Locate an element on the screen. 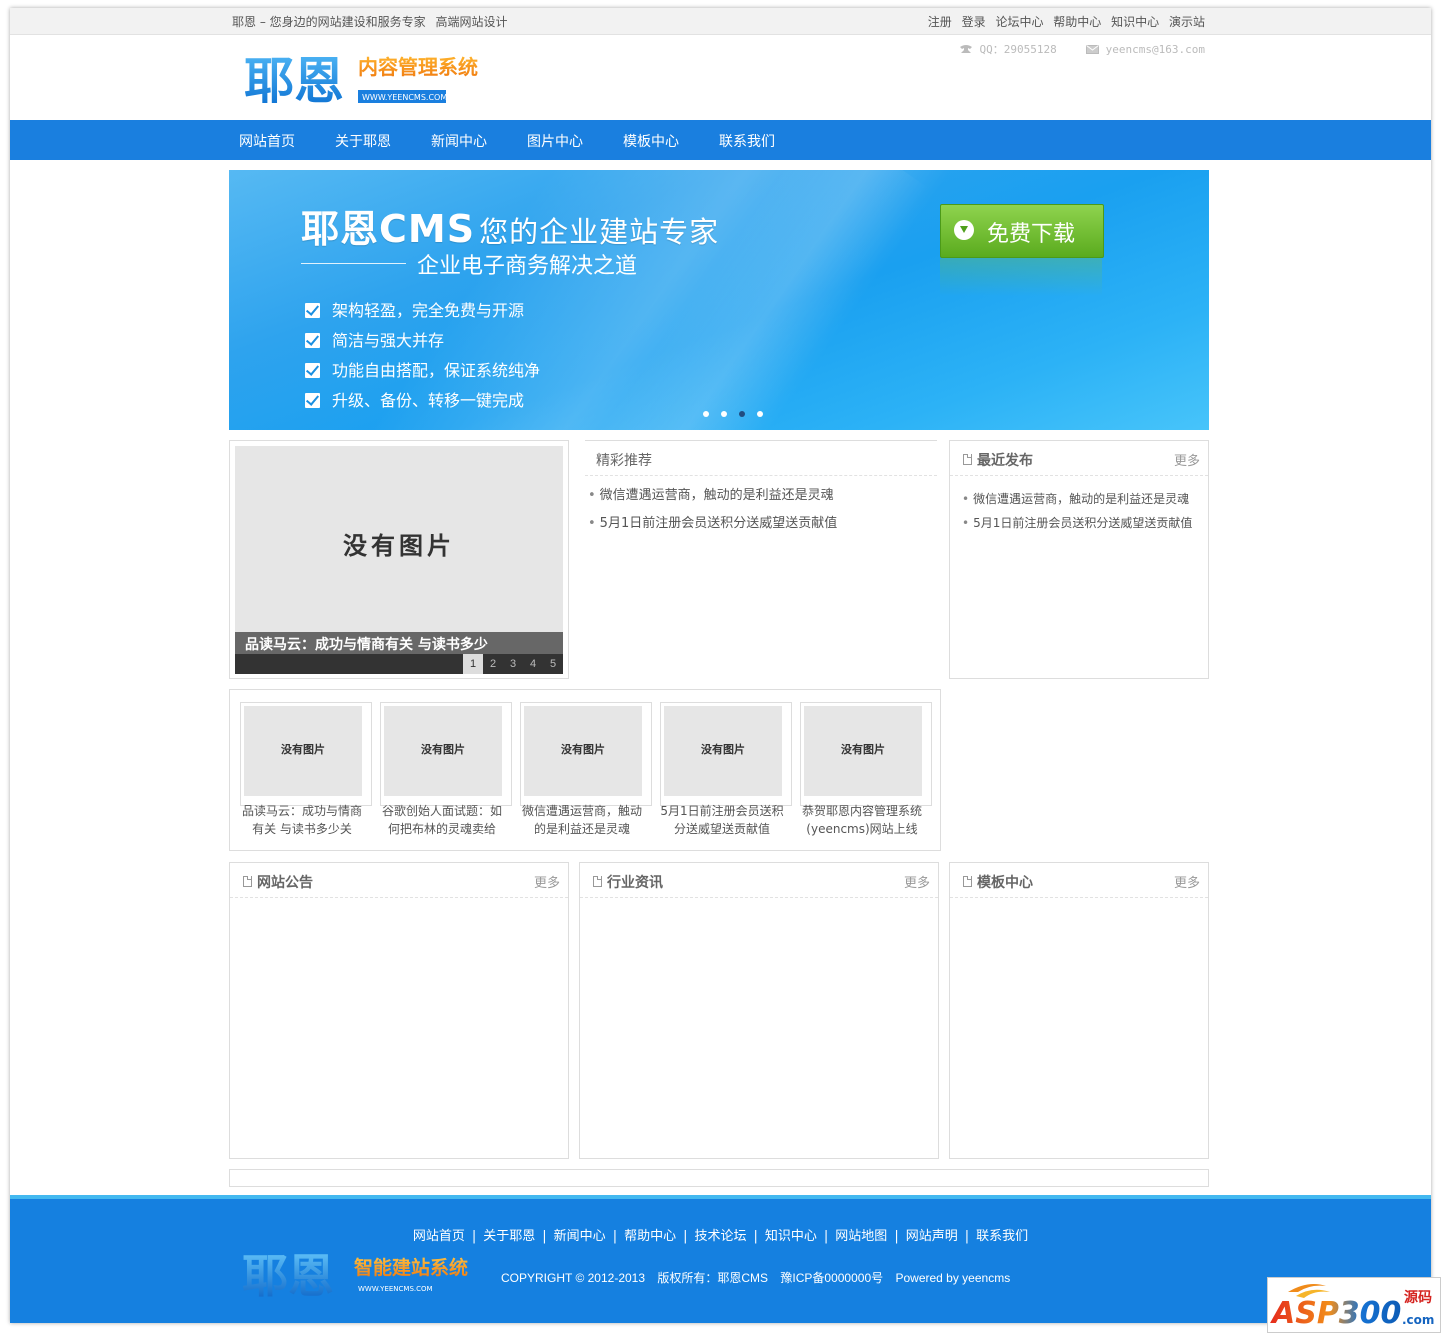 The image size is (1442, 1335). footer-link: 新闻中心 is located at coordinates (580, 1236).